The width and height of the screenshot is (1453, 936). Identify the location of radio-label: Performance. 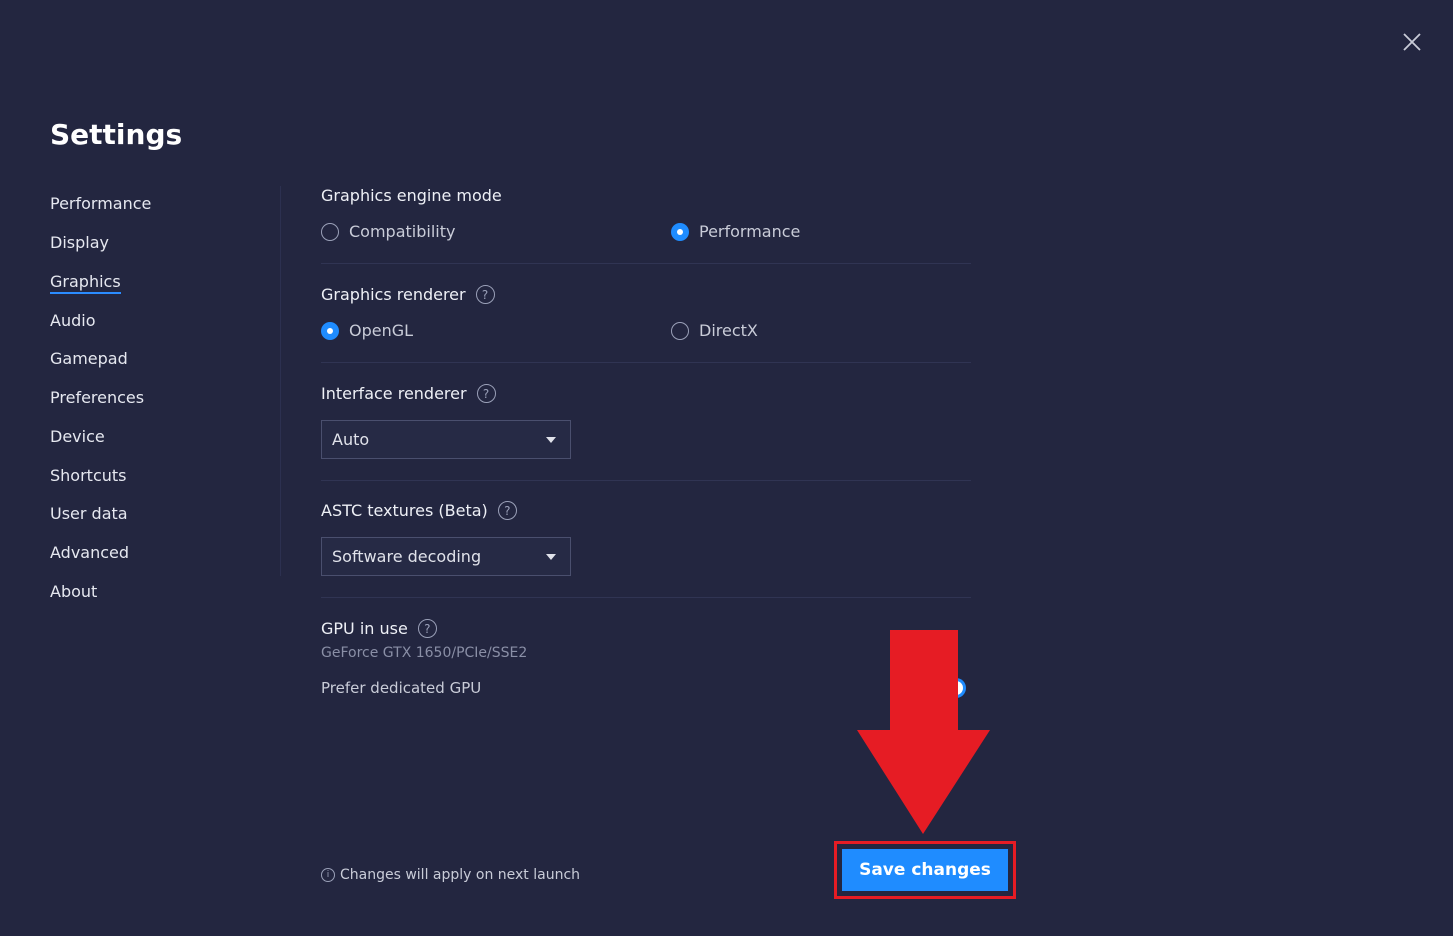
(750, 231).